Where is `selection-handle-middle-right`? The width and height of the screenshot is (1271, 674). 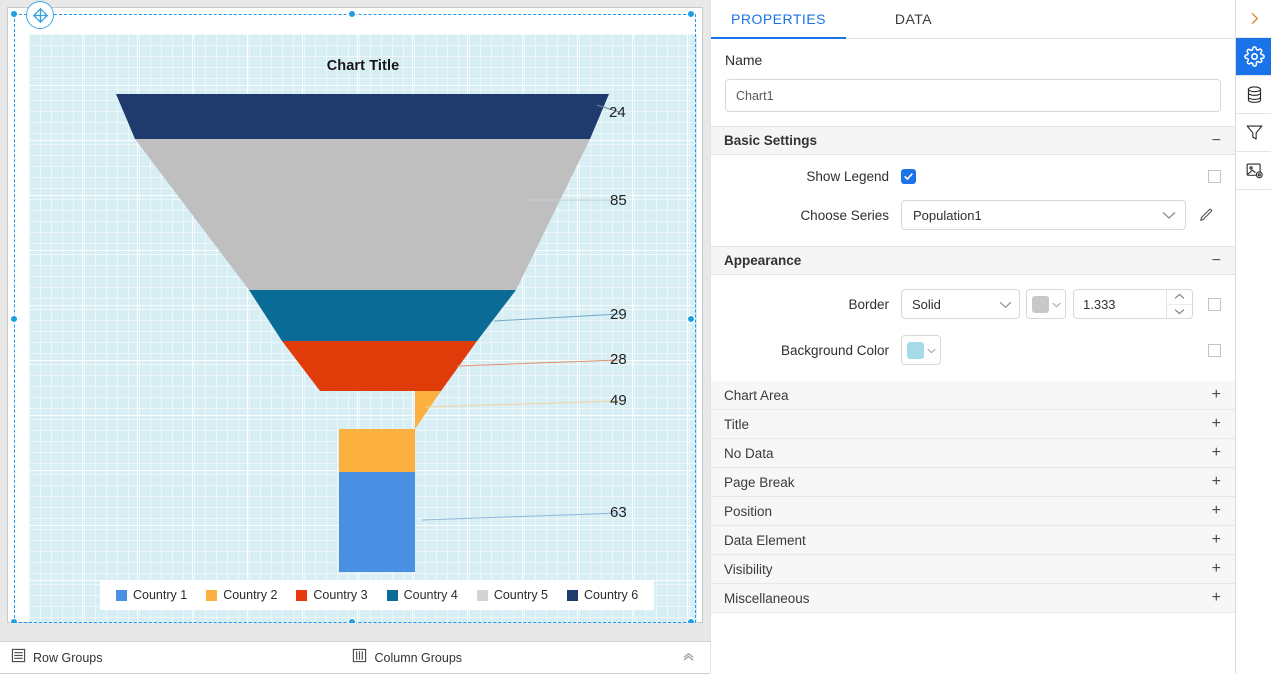
selection-handle-middle-right is located at coordinates (691, 319).